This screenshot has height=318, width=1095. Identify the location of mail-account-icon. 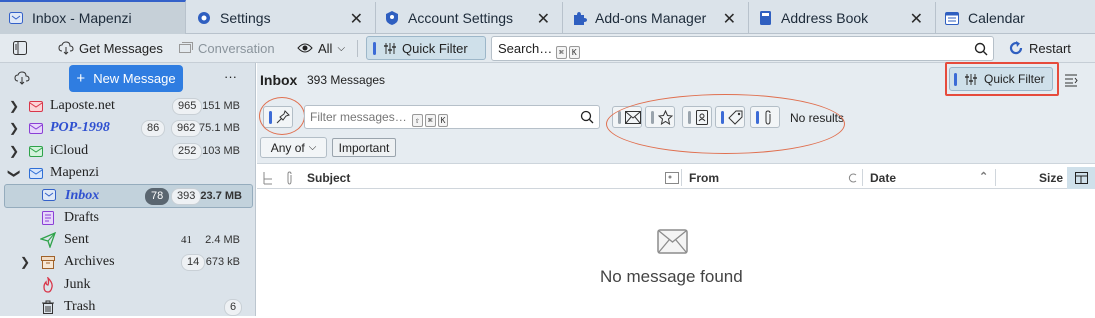
(36, 106).